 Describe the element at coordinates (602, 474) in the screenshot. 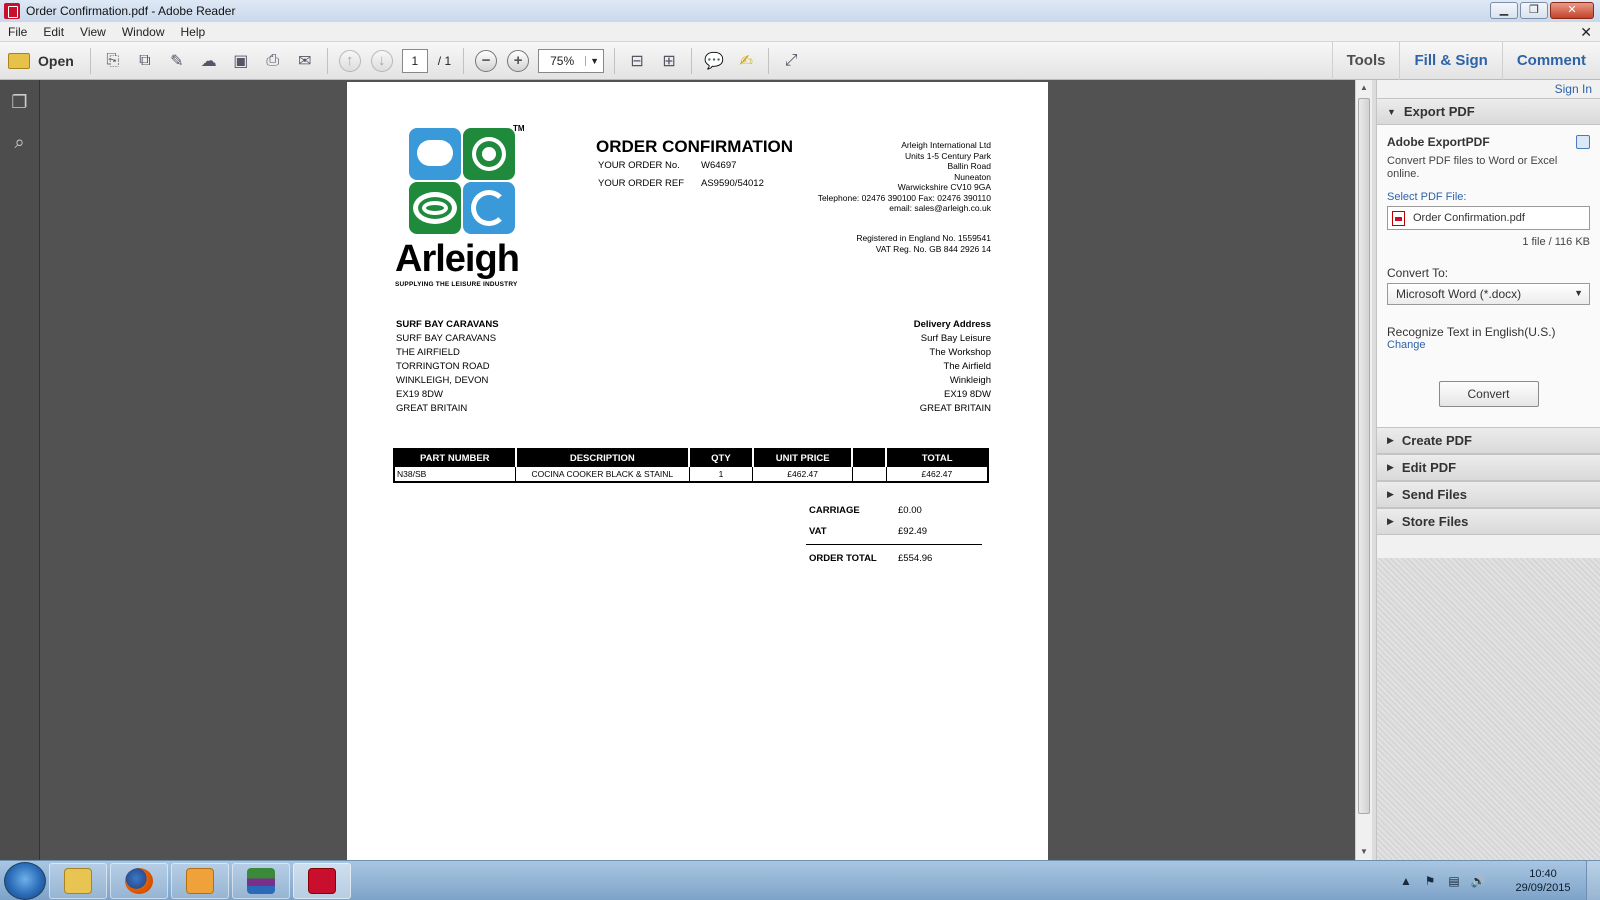

I see `table-cell: COCINA COOKER BLACK & STAINL` at that location.